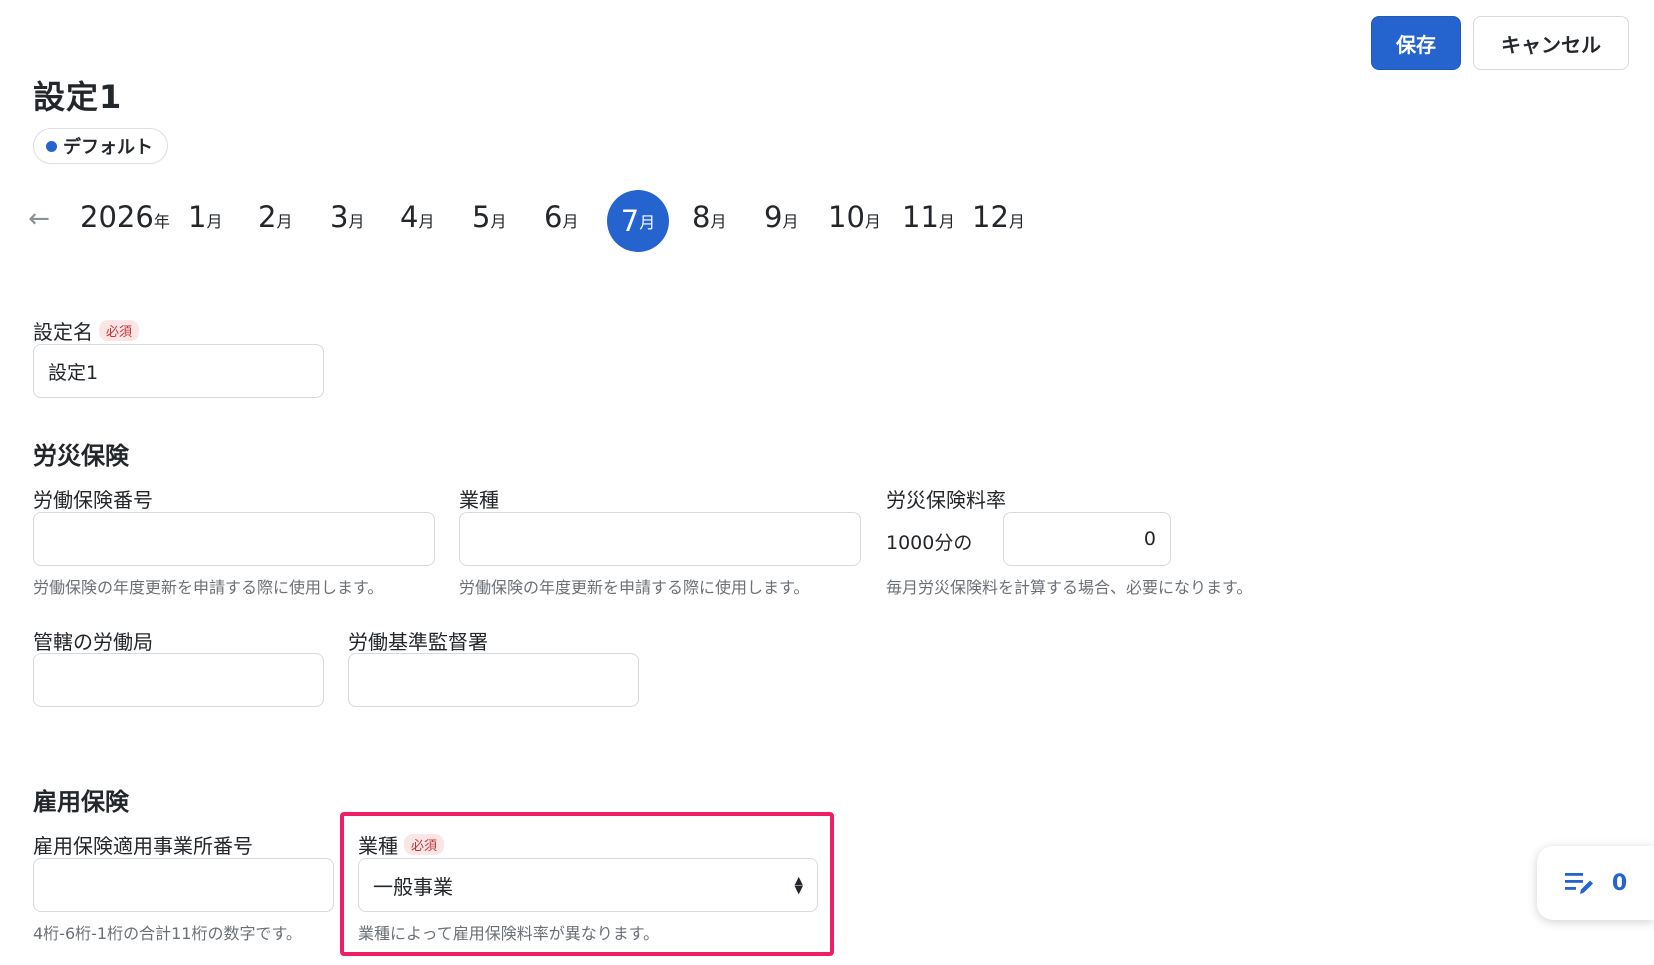 This screenshot has height=965, width=1654. What do you see at coordinates (854, 217) in the screenshot?
I see `month-10: 10月` at bounding box center [854, 217].